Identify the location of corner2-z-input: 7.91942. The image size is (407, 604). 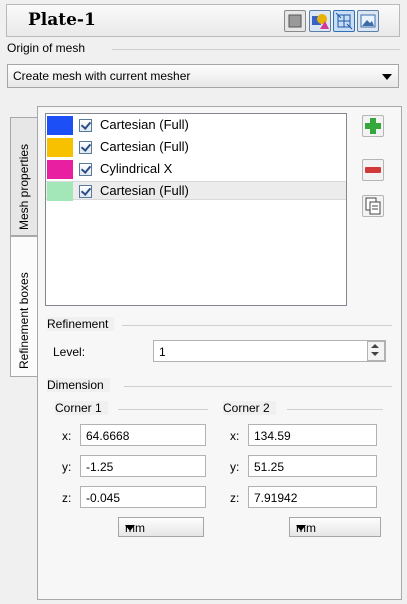
(312, 497).